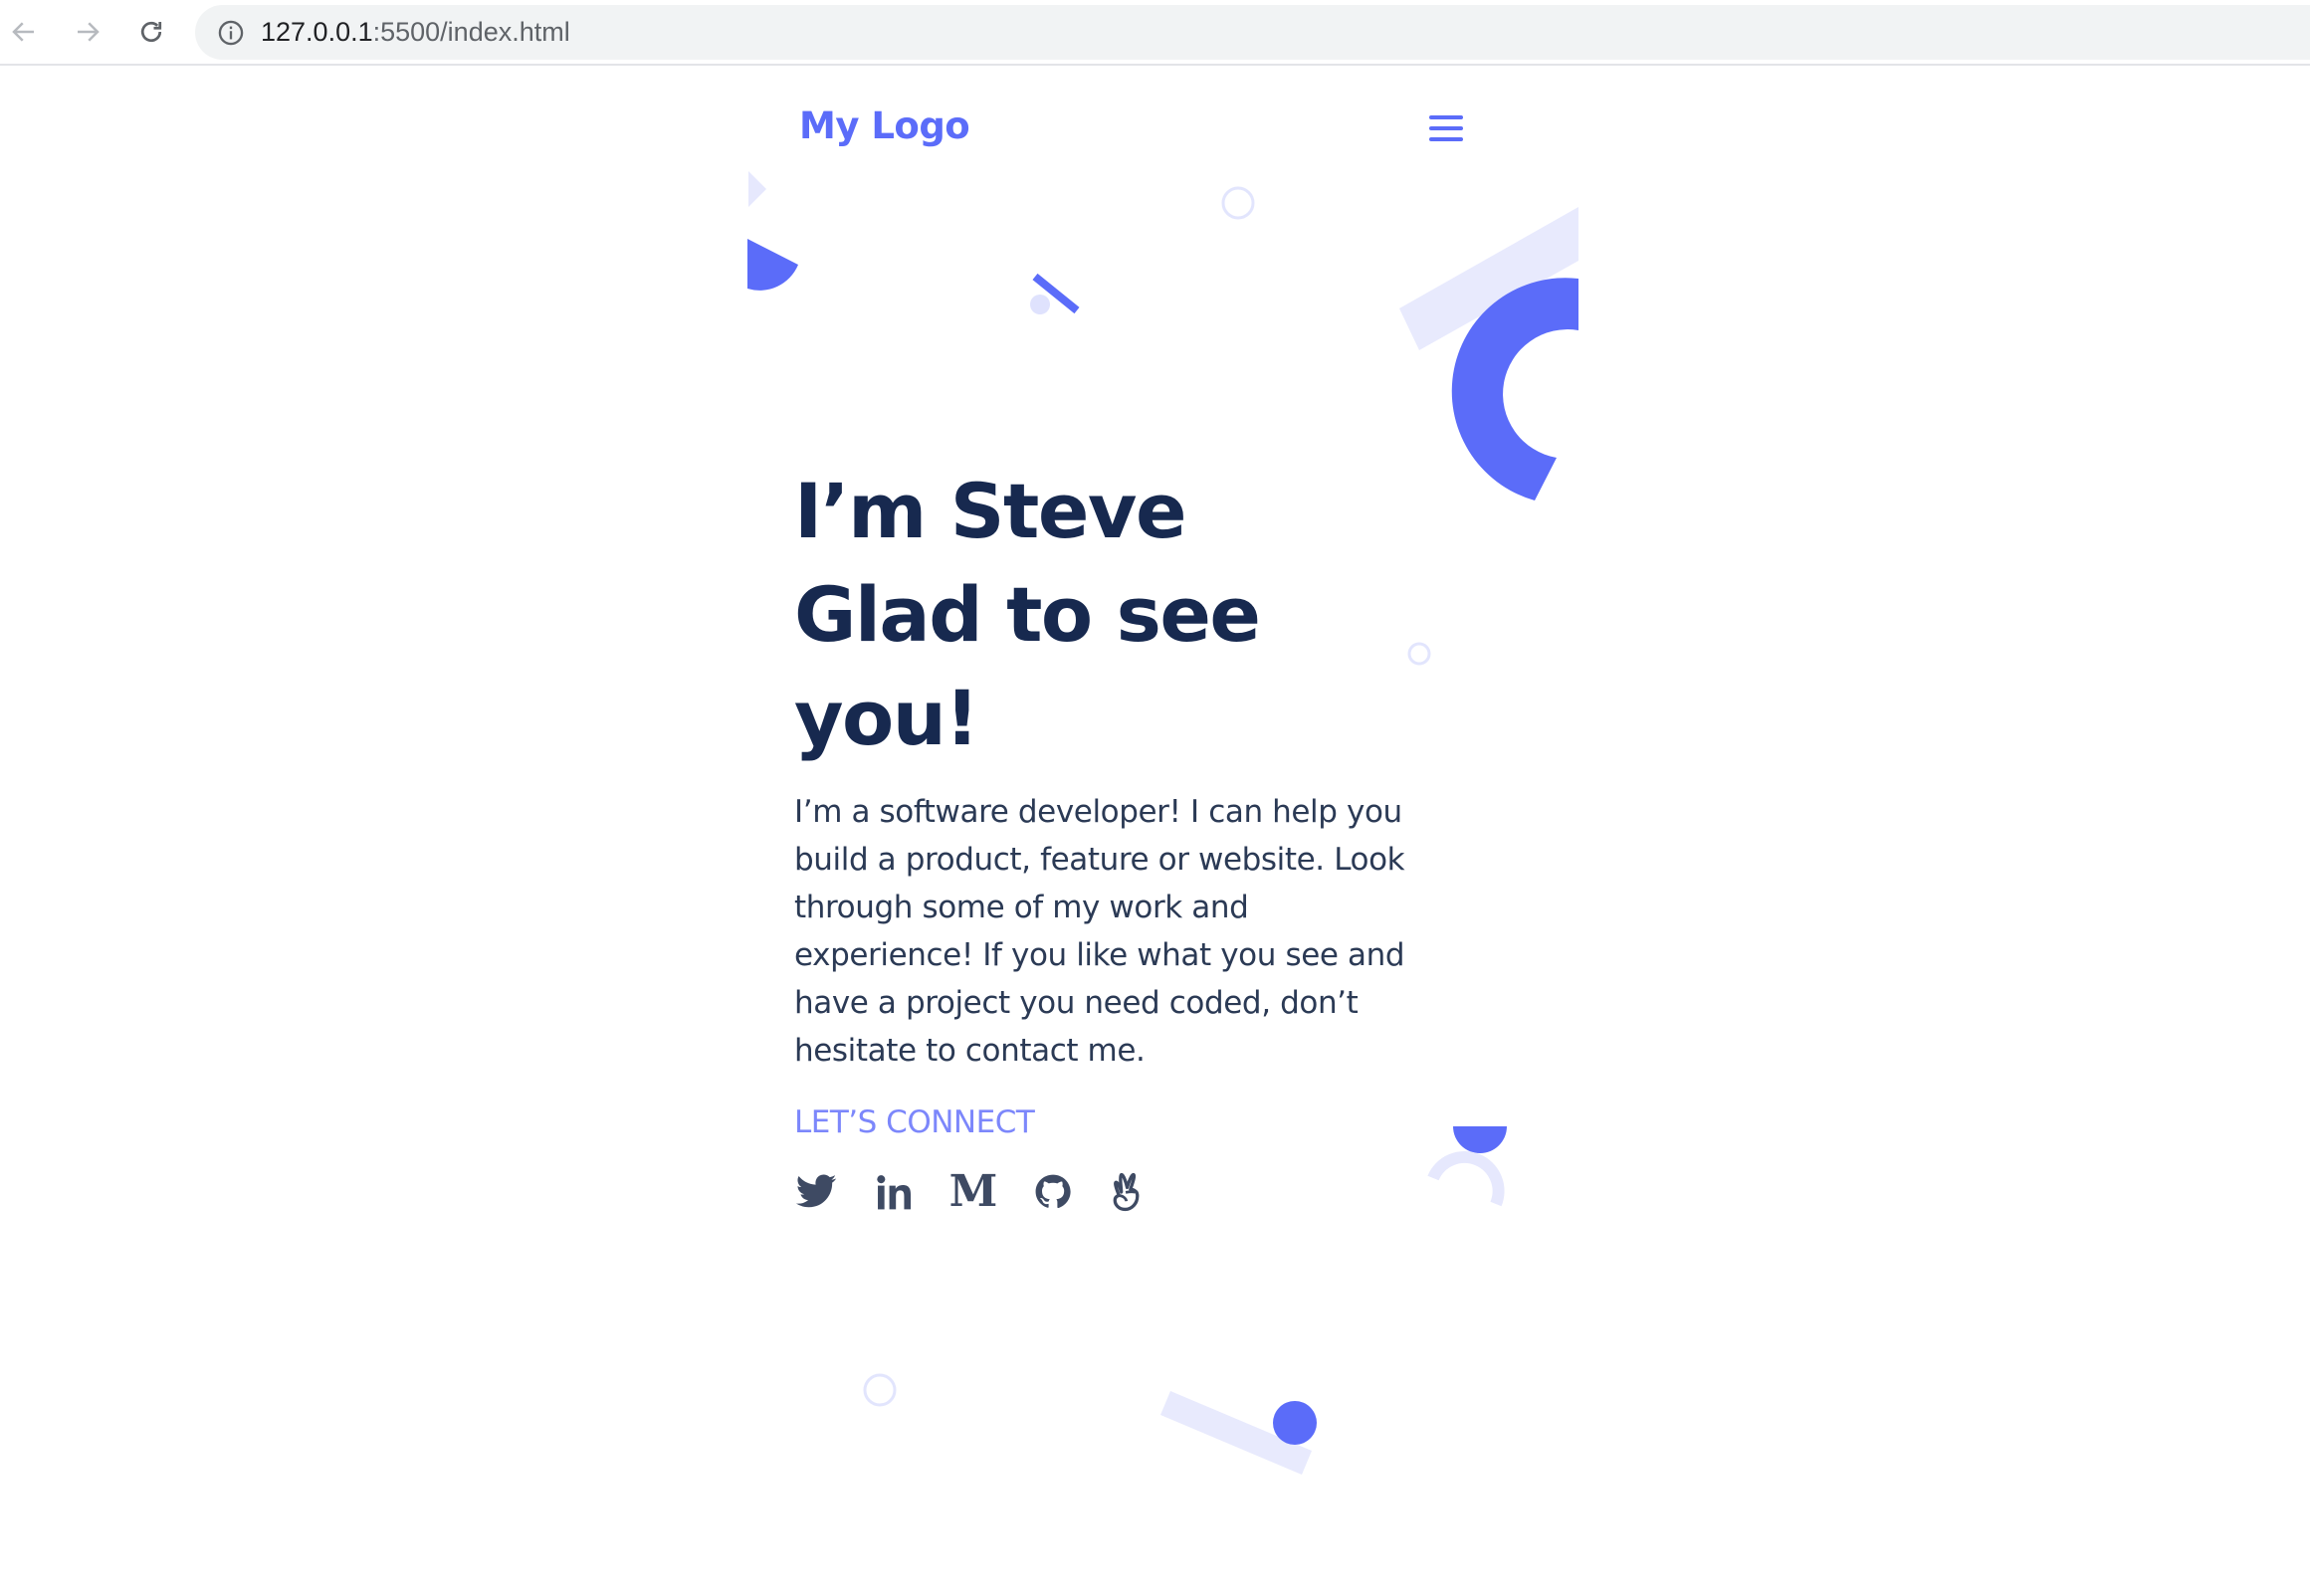 Image resolution: width=2310 pixels, height=1596 pixels. I want to click on deco-ring-bottom, so click(880, 1390).